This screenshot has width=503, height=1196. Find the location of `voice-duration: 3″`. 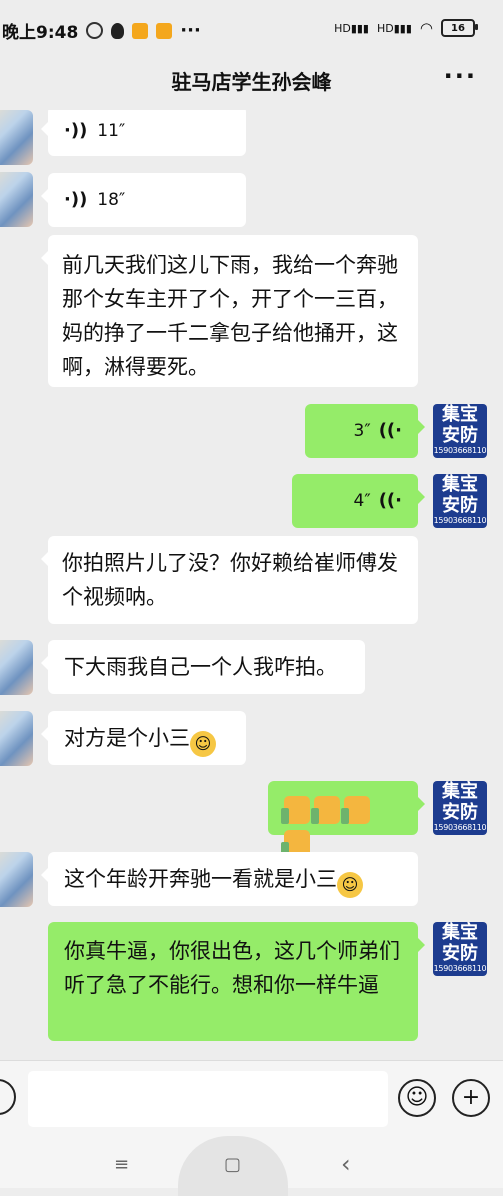

voice-duration: 3″ is located at coordinates (362, 431).